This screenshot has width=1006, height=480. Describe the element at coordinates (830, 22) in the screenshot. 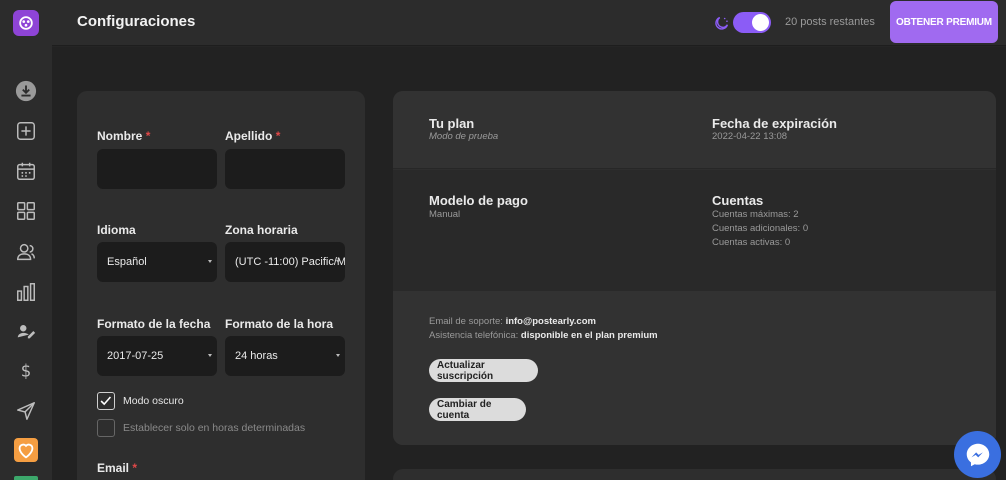

I see `posts-remaining: 20 posts restantes` at that location.